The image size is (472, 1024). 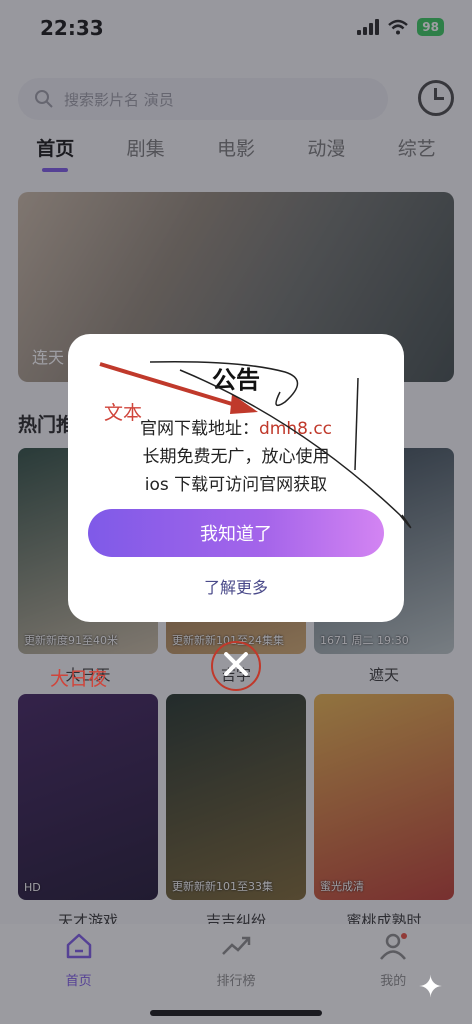 I want to click on download-address-label: 官网下载地址：, so click(x=199, y=429).